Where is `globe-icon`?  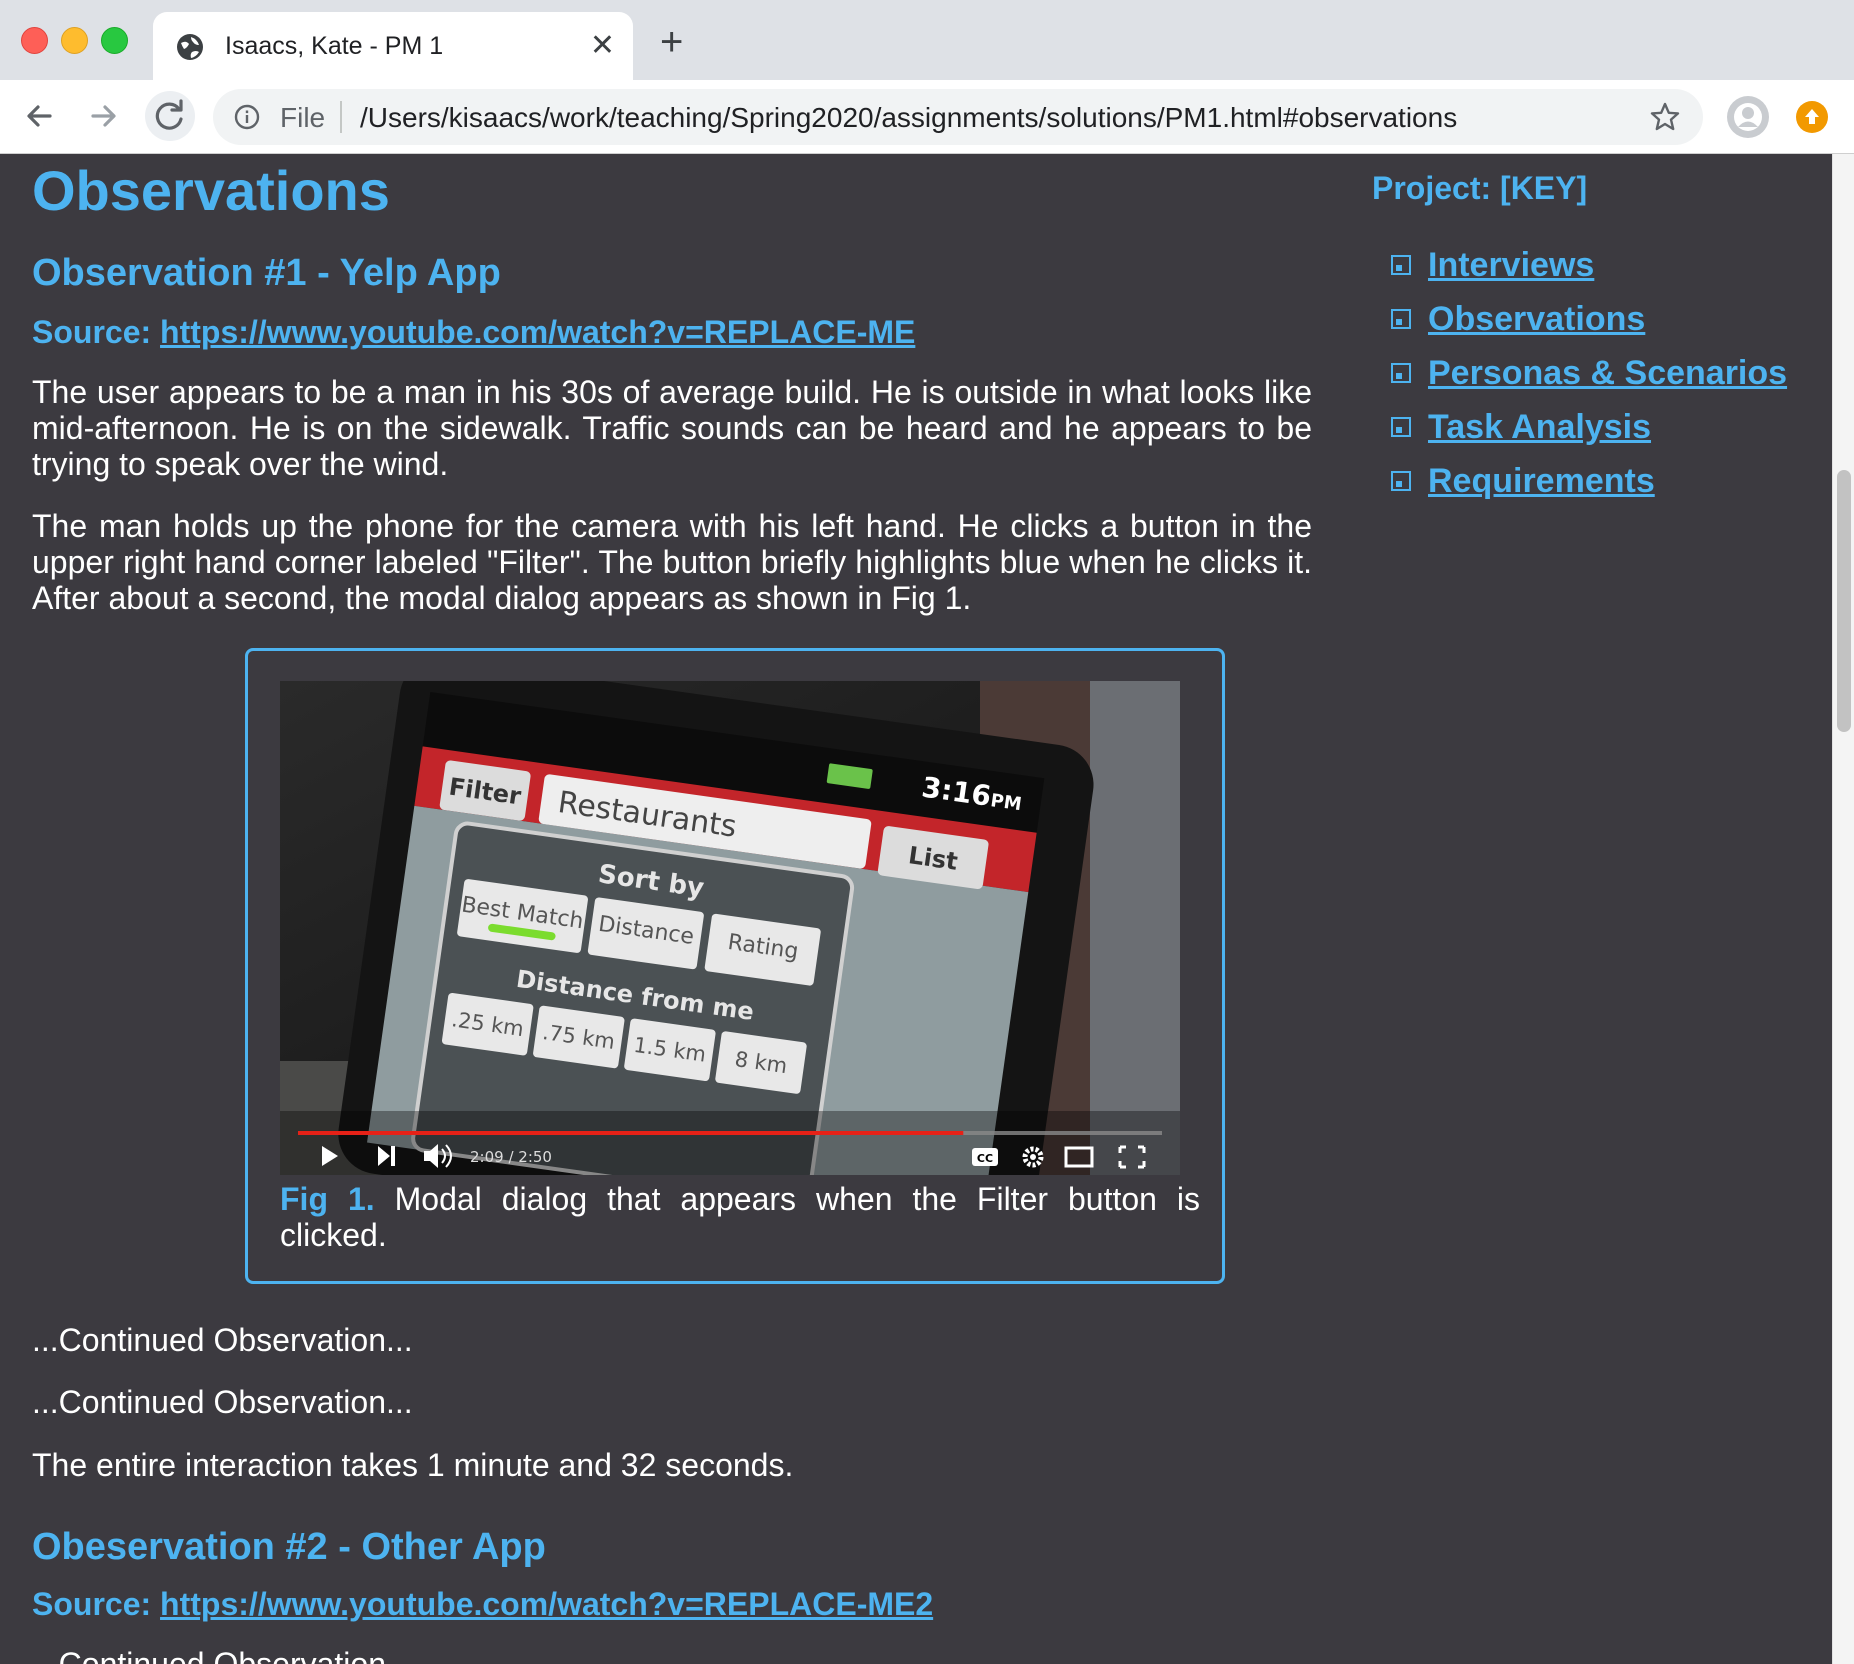 globe-icon is located at coordinates (190, 47).